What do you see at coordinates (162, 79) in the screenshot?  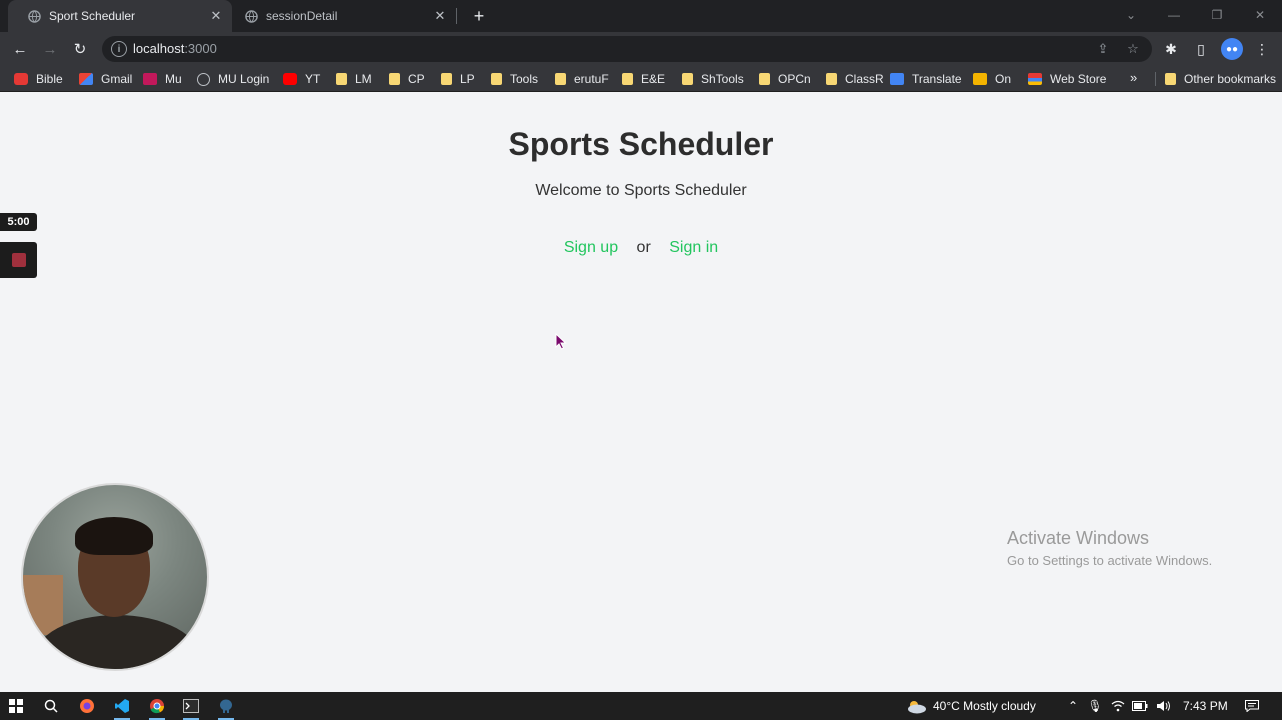 I see `bookmark-mu: Mu` at bounding box center [162, 79].